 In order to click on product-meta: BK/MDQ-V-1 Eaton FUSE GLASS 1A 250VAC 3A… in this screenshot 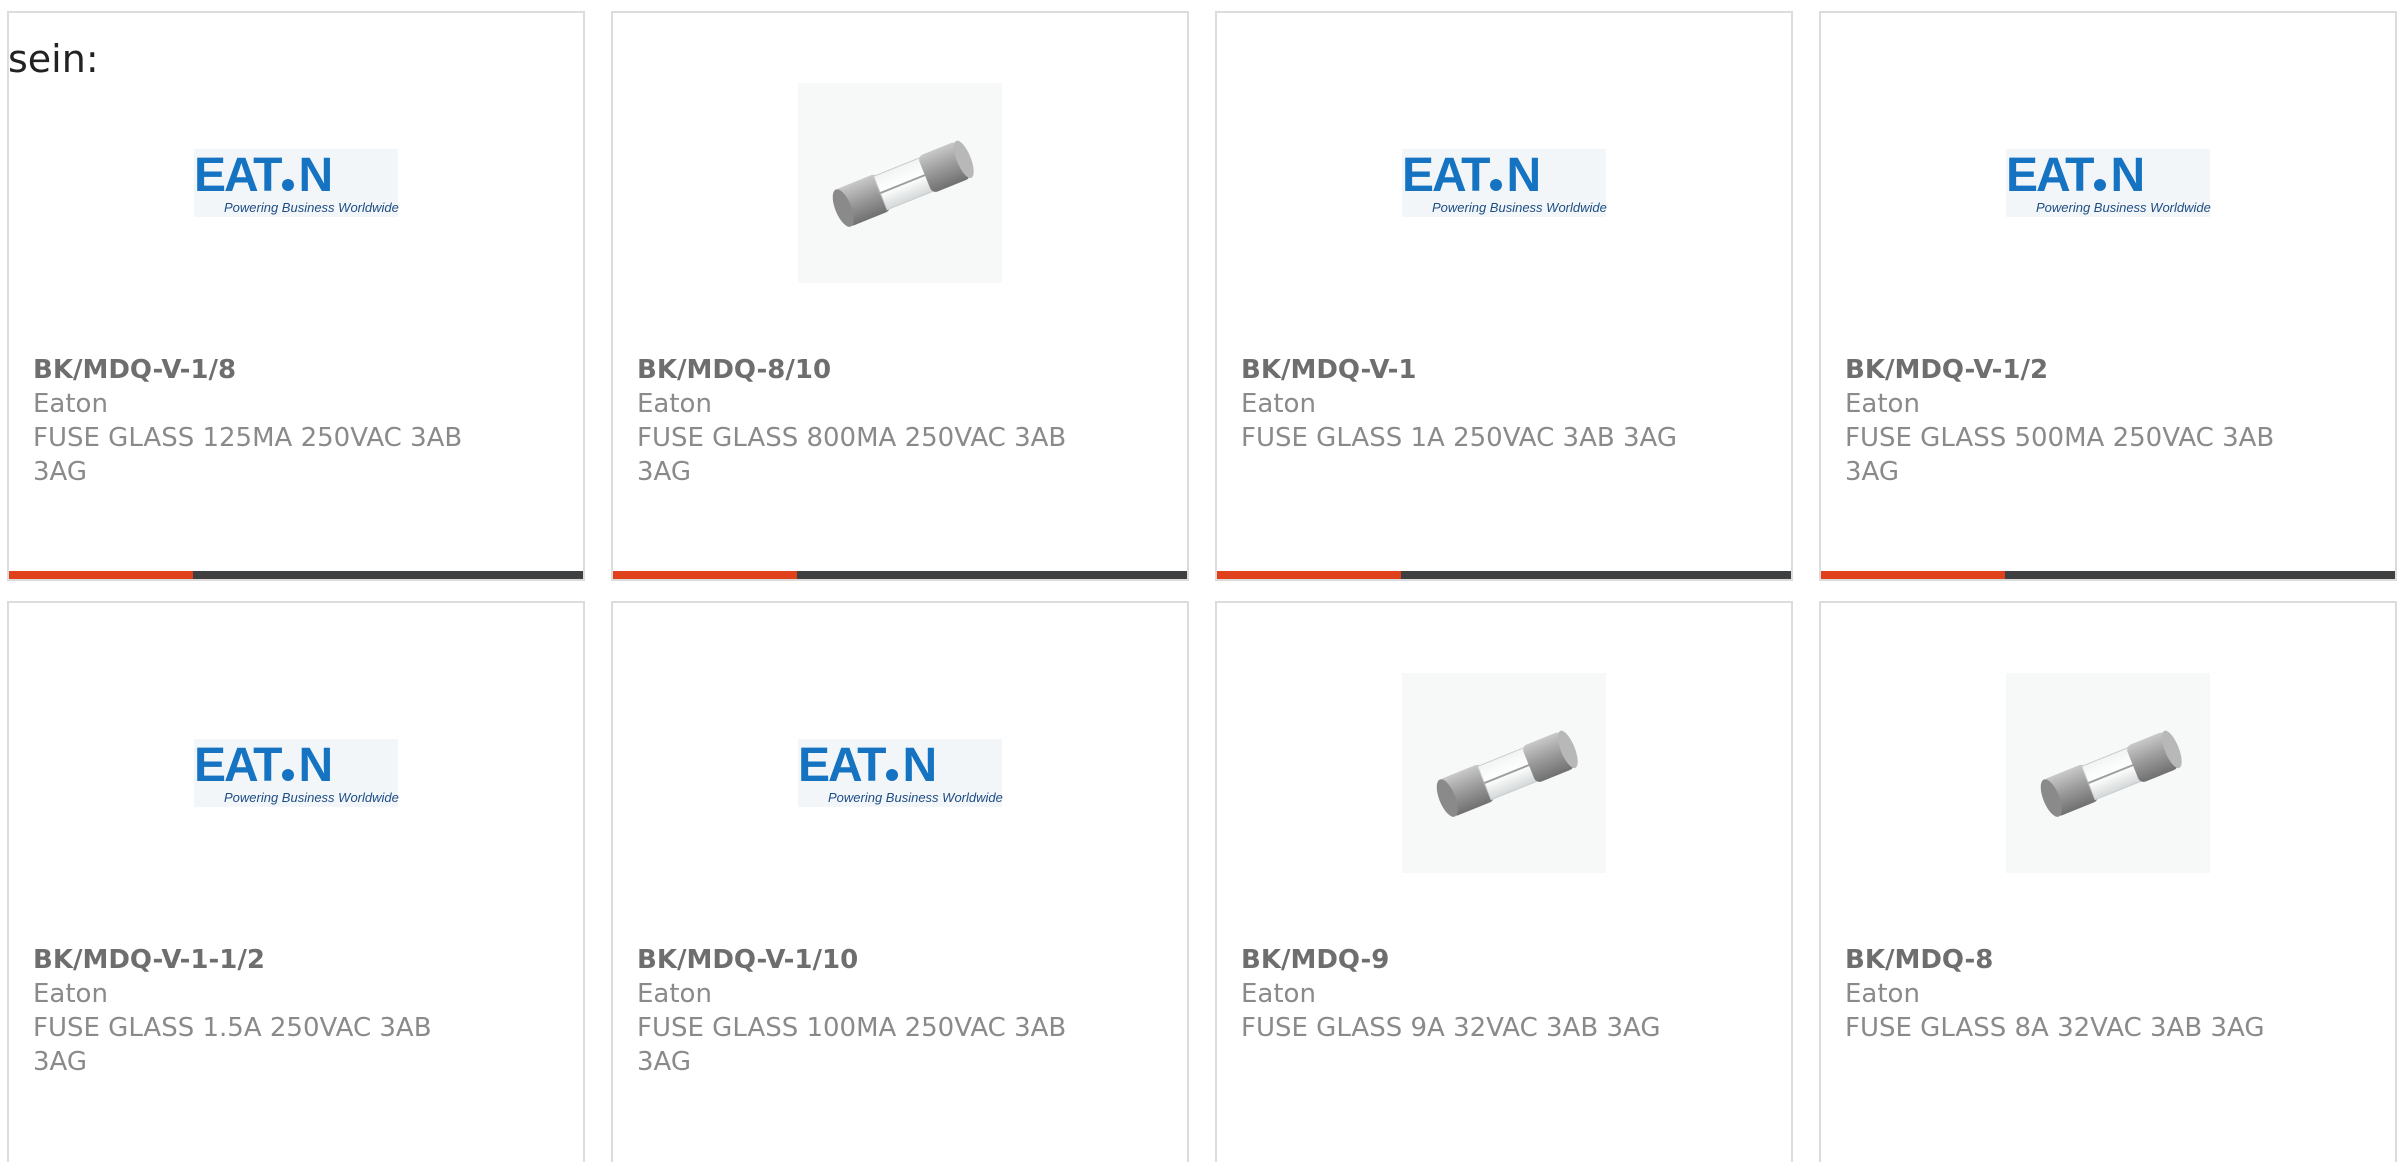, I will do `click(1461, 404)`.